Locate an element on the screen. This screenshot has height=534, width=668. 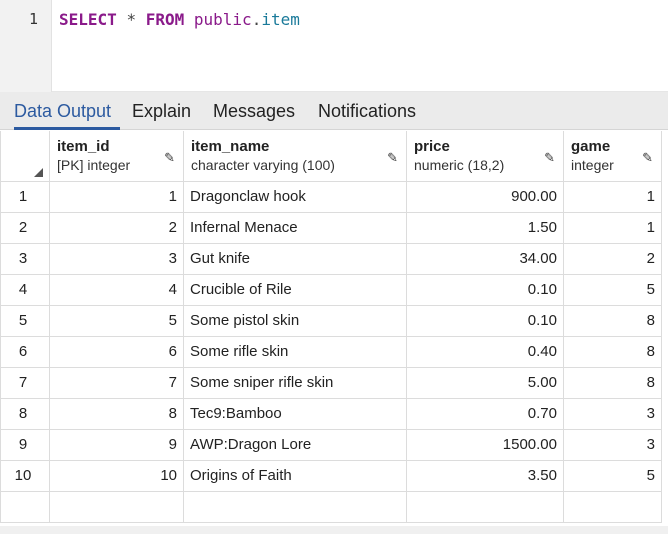
cell-item-id: 4 is located at coordinates (116, 289).